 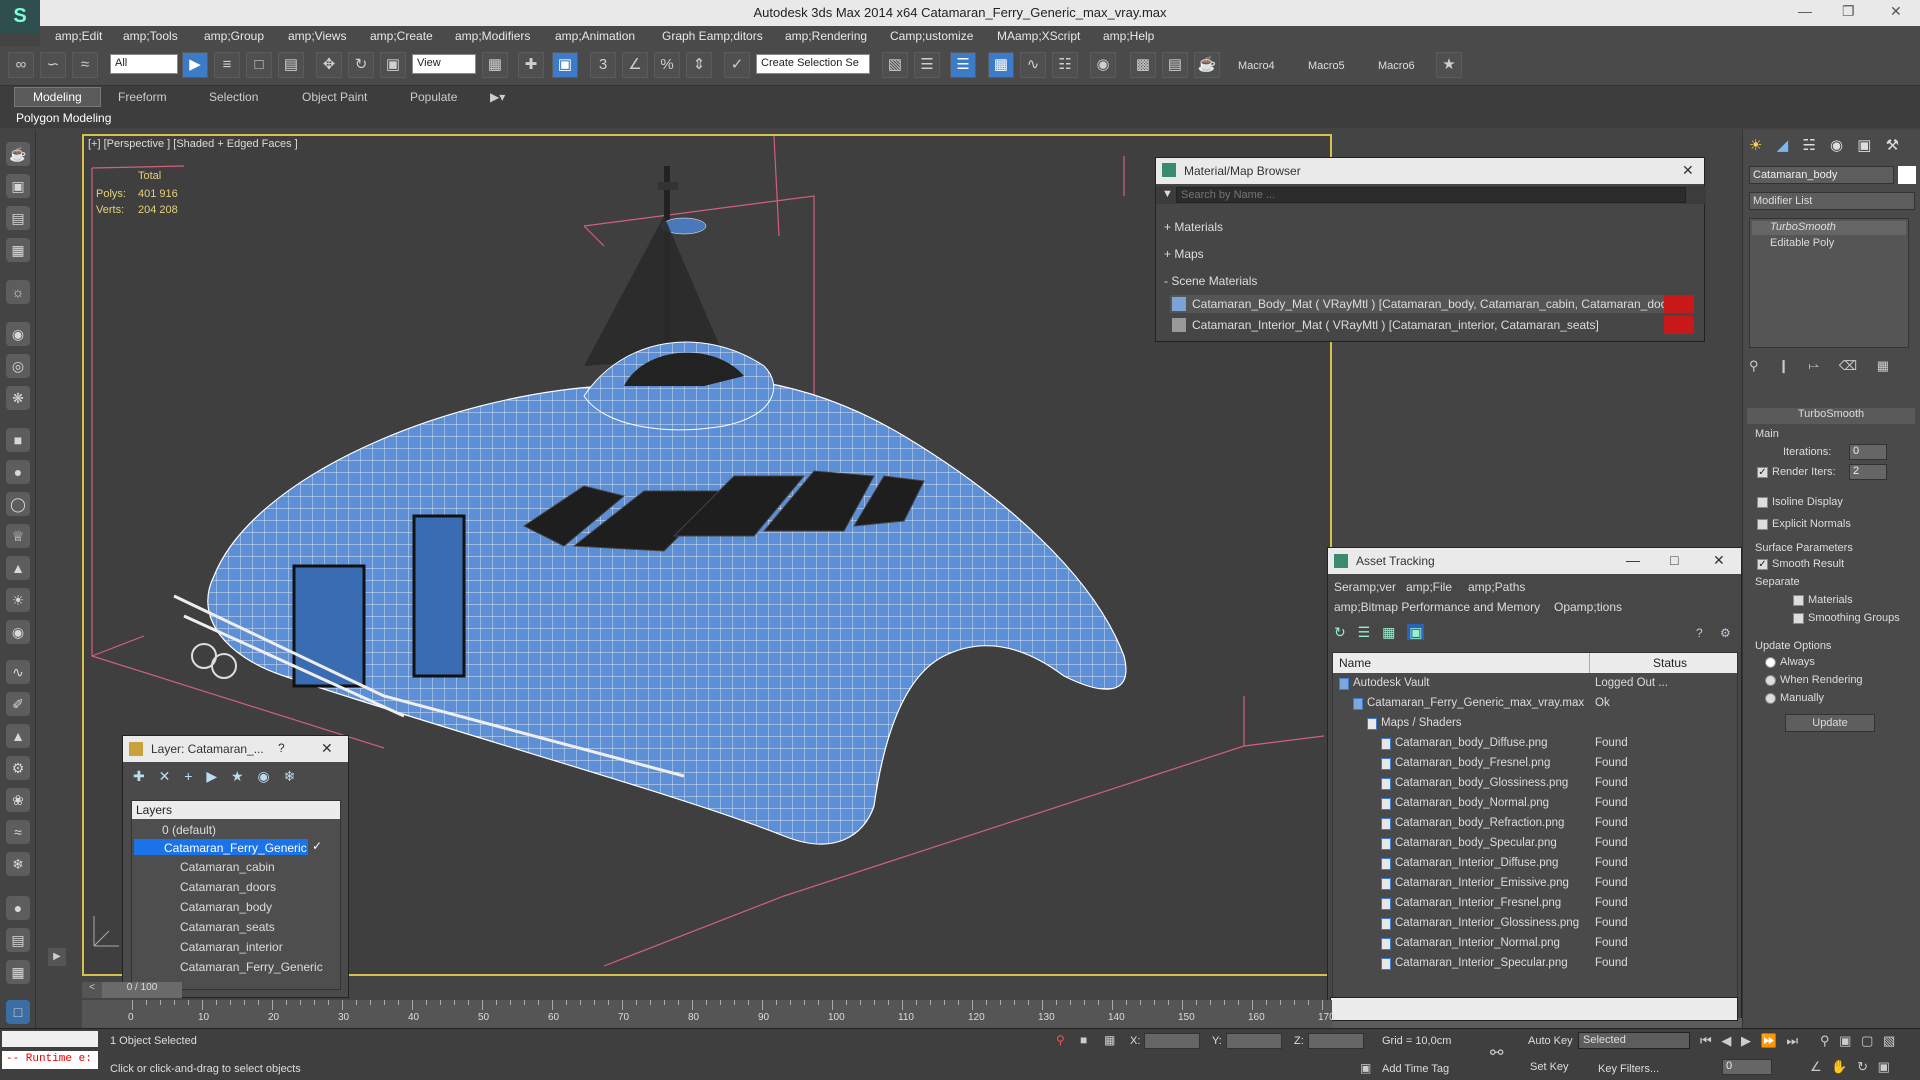 I want to click on smoothing-groups-checkbox, so click(x=1798, y=618).